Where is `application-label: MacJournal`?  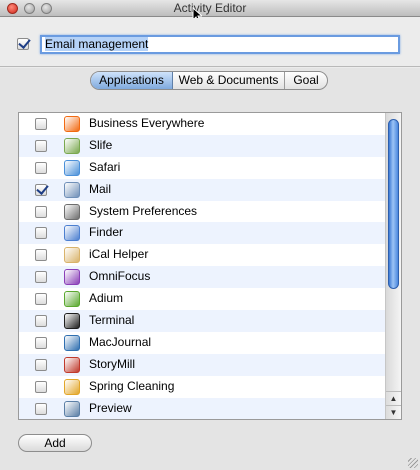
application-label: MacJournal is located at coordinates (120, 341).